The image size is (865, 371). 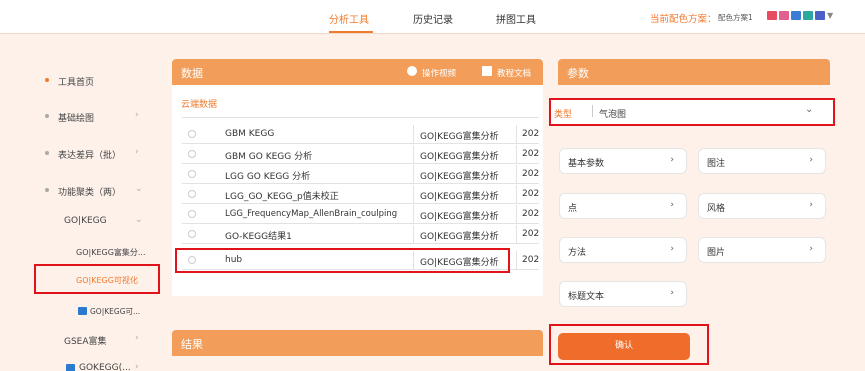 What do you see at coordinates (192, 73) in the screenshot?
I see `panel-title: 数据` at bounding box center [192, 73].